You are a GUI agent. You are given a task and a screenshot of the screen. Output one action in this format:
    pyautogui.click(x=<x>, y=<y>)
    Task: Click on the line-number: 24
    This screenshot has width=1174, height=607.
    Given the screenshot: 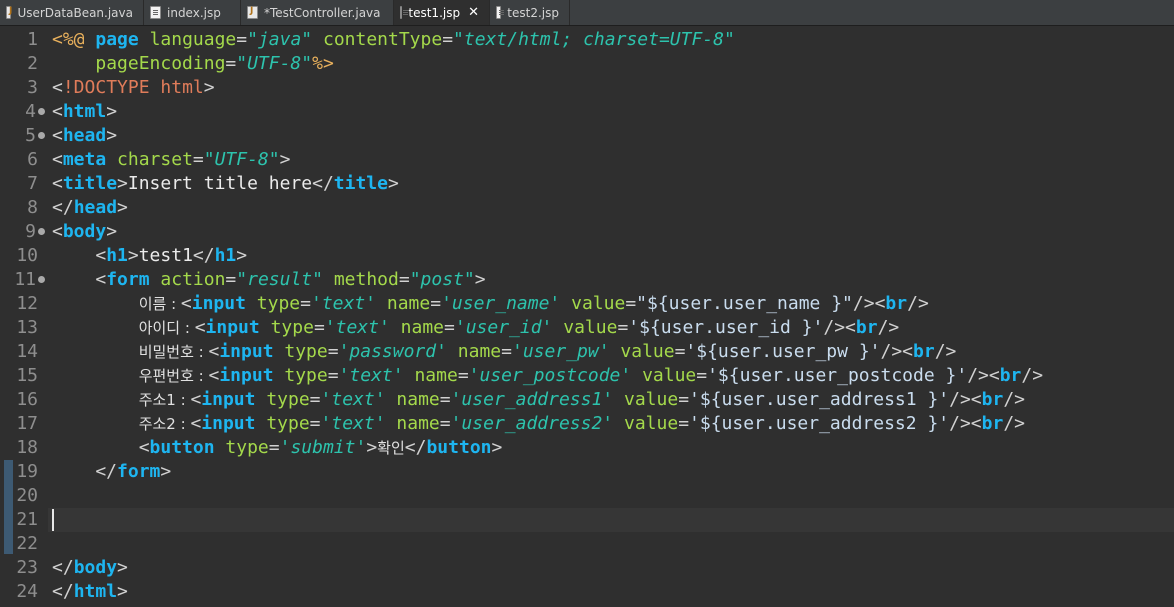 What is the action you would take?
    pyautogui.click(x=27, y=591)
    